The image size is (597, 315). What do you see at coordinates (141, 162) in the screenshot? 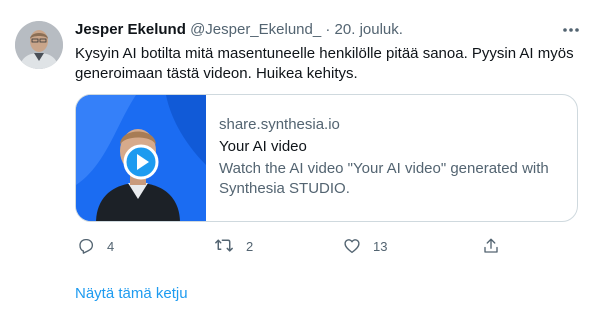
I see `play-icon` at bounding box center [141, 162].